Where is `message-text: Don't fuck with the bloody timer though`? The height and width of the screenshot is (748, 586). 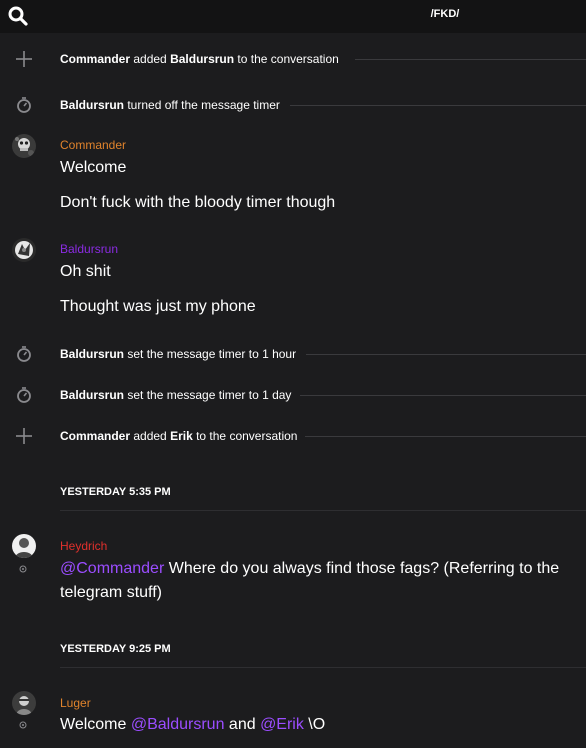
message-text: Don't fuck with the bloody timer though is located at coordinates (198, 202).